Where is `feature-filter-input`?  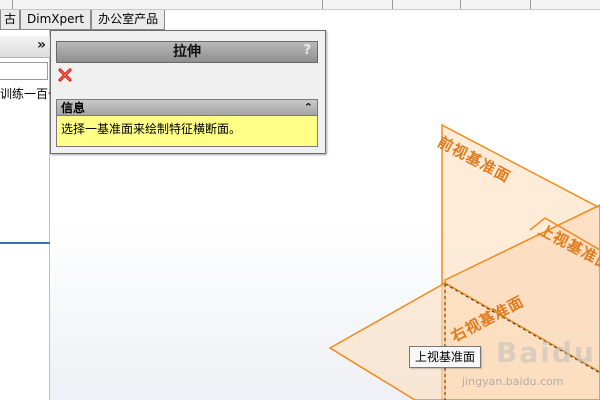 feature-filter-input is located at coordinates (24, 71).